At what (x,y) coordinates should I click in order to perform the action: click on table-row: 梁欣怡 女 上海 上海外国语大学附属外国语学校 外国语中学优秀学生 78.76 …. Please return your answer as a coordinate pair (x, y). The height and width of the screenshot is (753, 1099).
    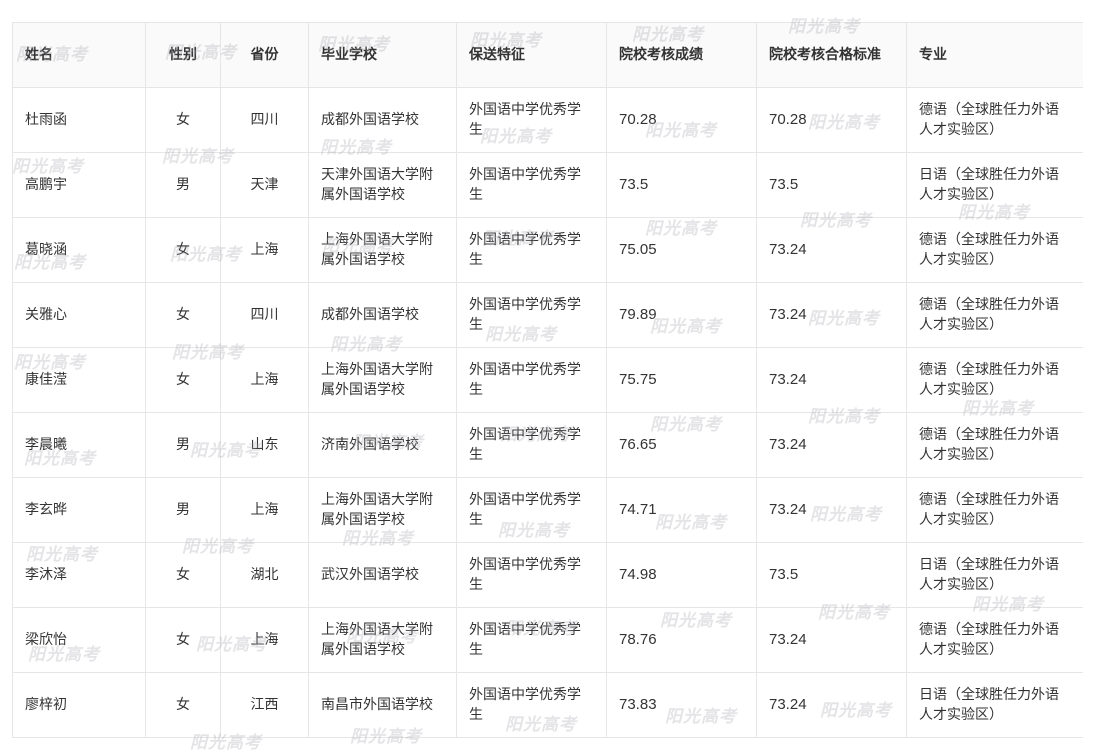
    Looking at the image, I should click on (547, 640).